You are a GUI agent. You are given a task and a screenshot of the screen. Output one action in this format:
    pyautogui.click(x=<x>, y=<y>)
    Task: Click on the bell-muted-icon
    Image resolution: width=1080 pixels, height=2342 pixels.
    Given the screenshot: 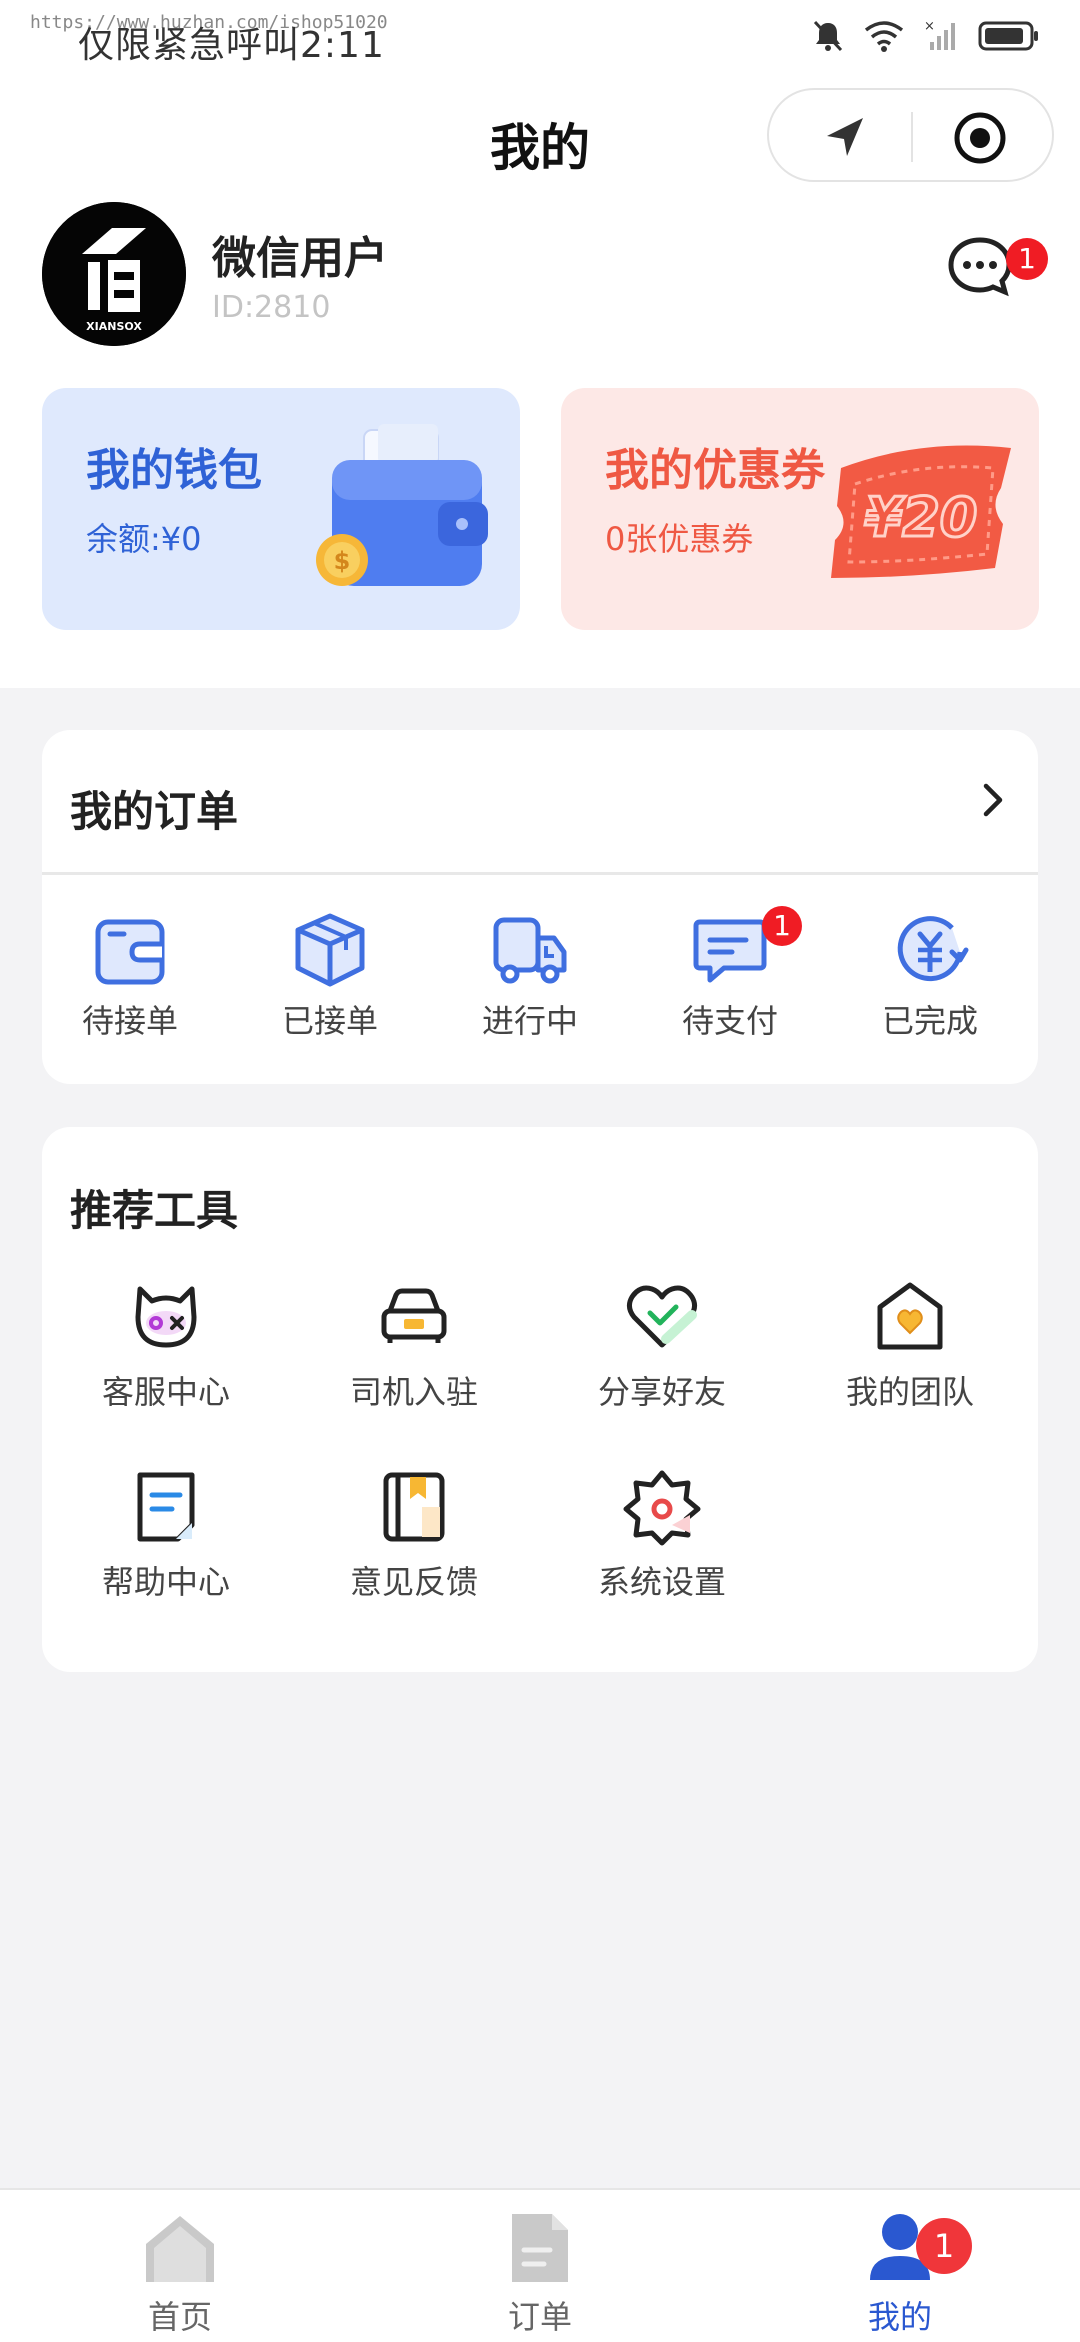 What is the action you would take?
    pyautogui.click(x=828, y=36)
    